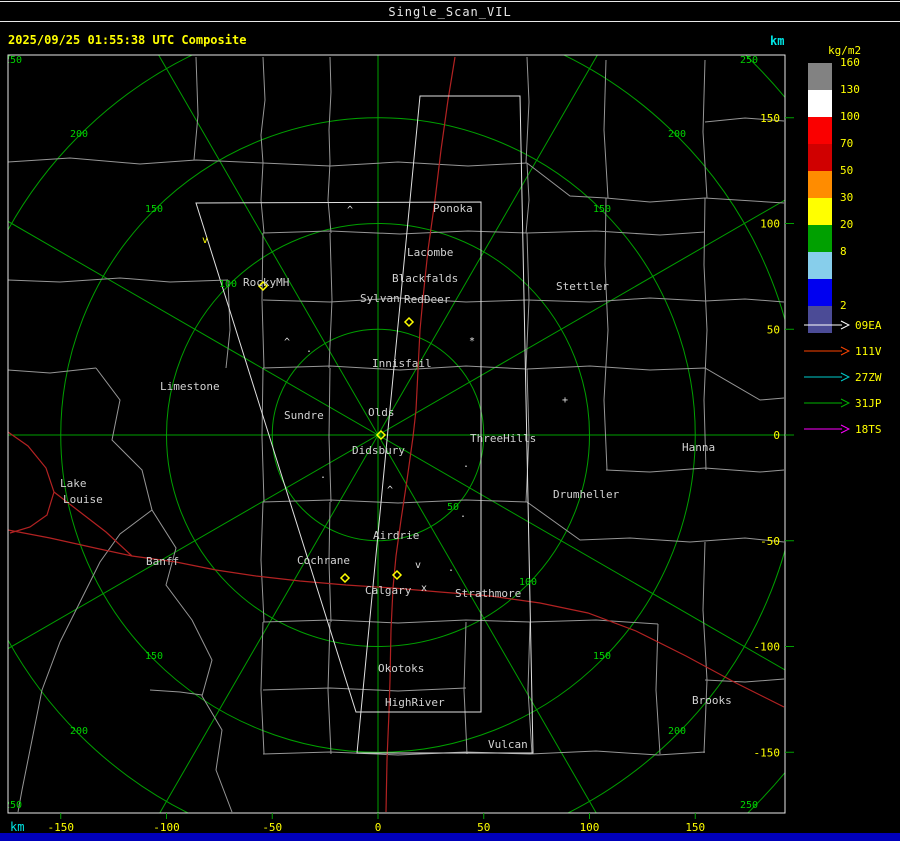  I want to click on range-distance-label: 50, so click(453, 507).